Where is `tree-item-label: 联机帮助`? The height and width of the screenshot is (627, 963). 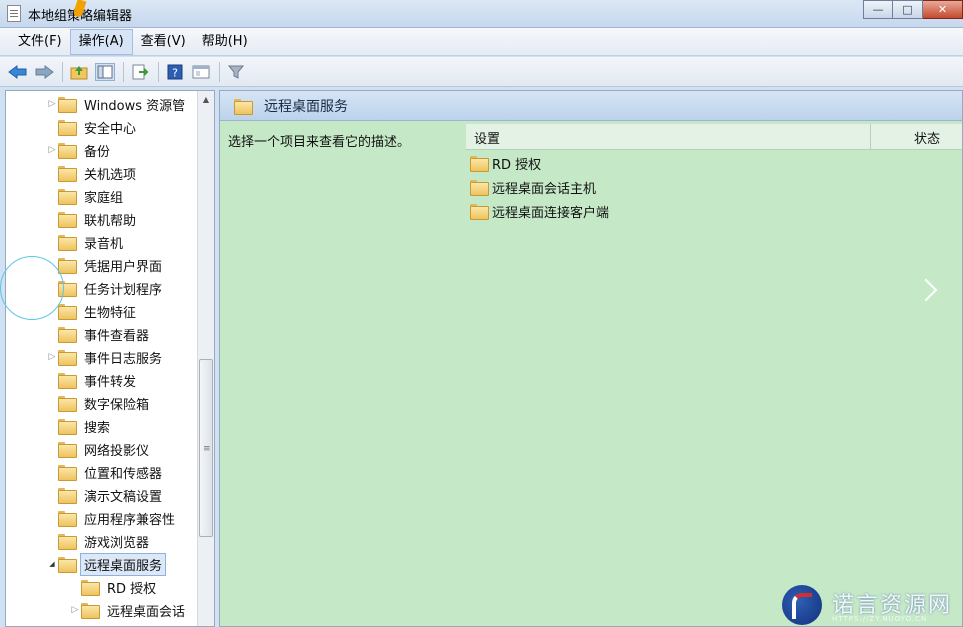 tree-item-label: 联机帮助 is located at coordinates (110, 221).